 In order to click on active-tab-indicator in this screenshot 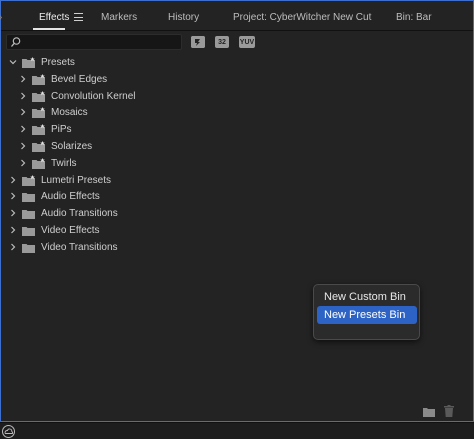, I will do `click(49, 29)`.